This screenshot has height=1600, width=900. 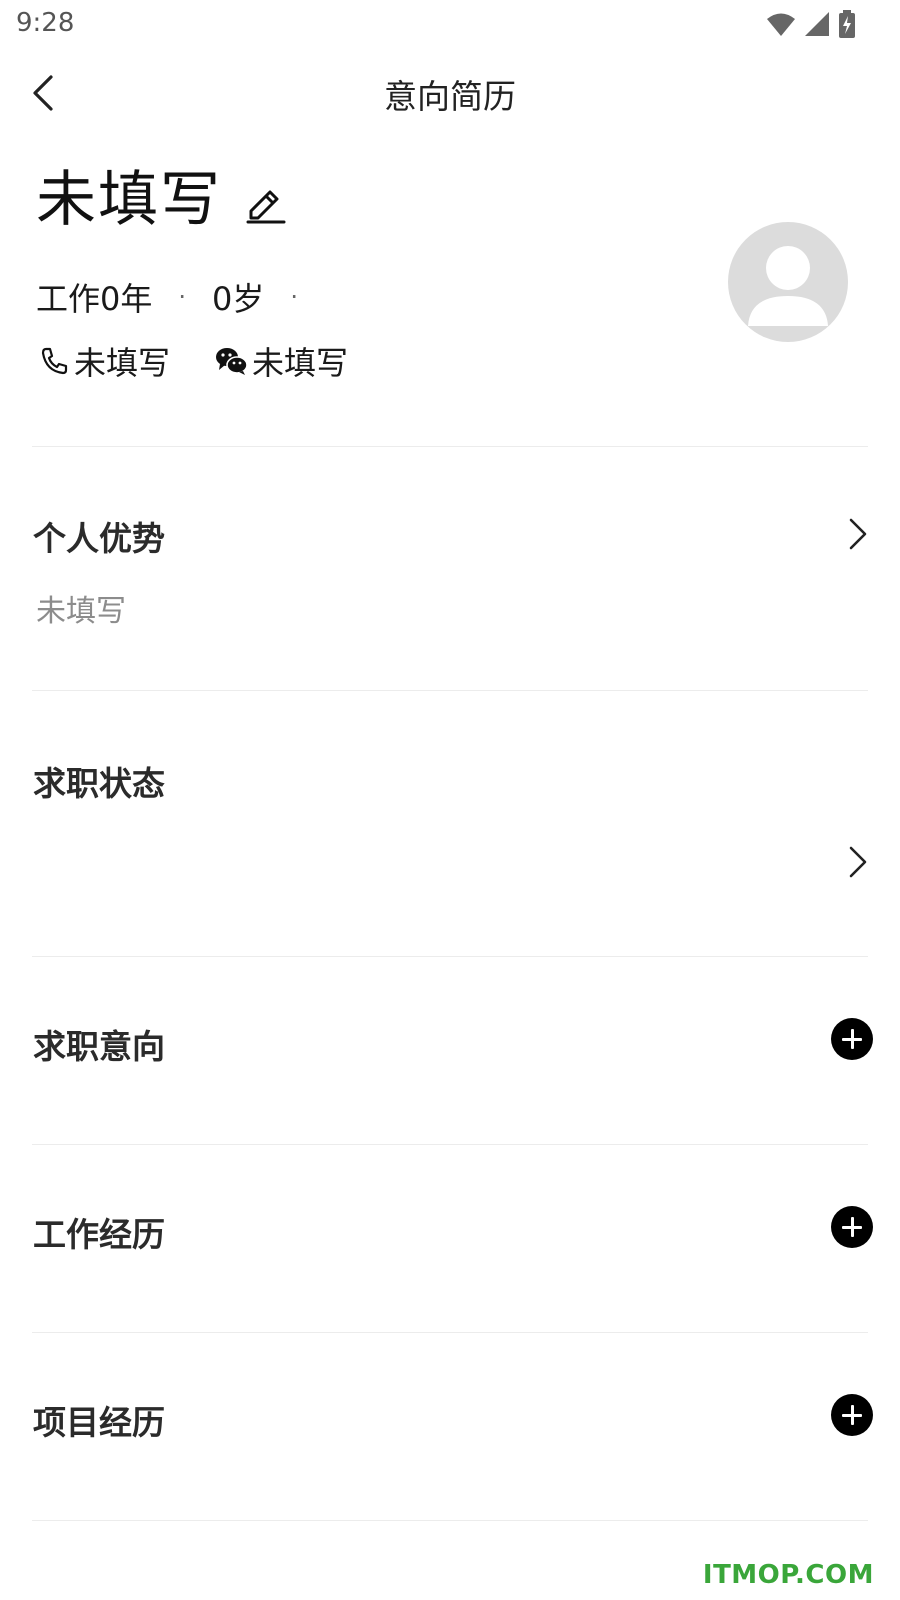 I want to click on work-years: 工作0年, so click(x=94, y=299).